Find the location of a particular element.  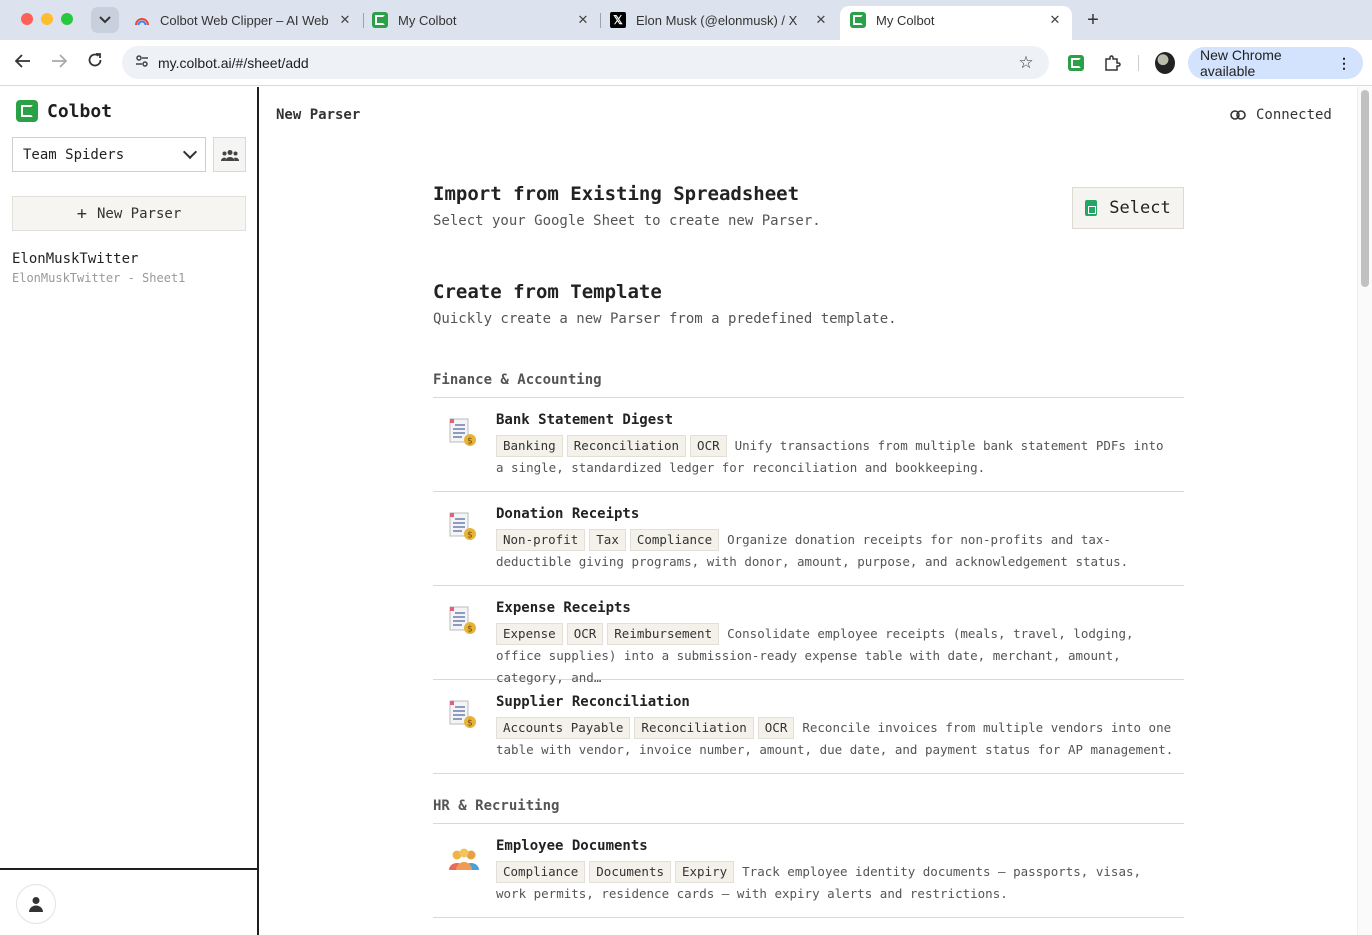

x-icon: 𝕏 is located at coordinates (618, 20).